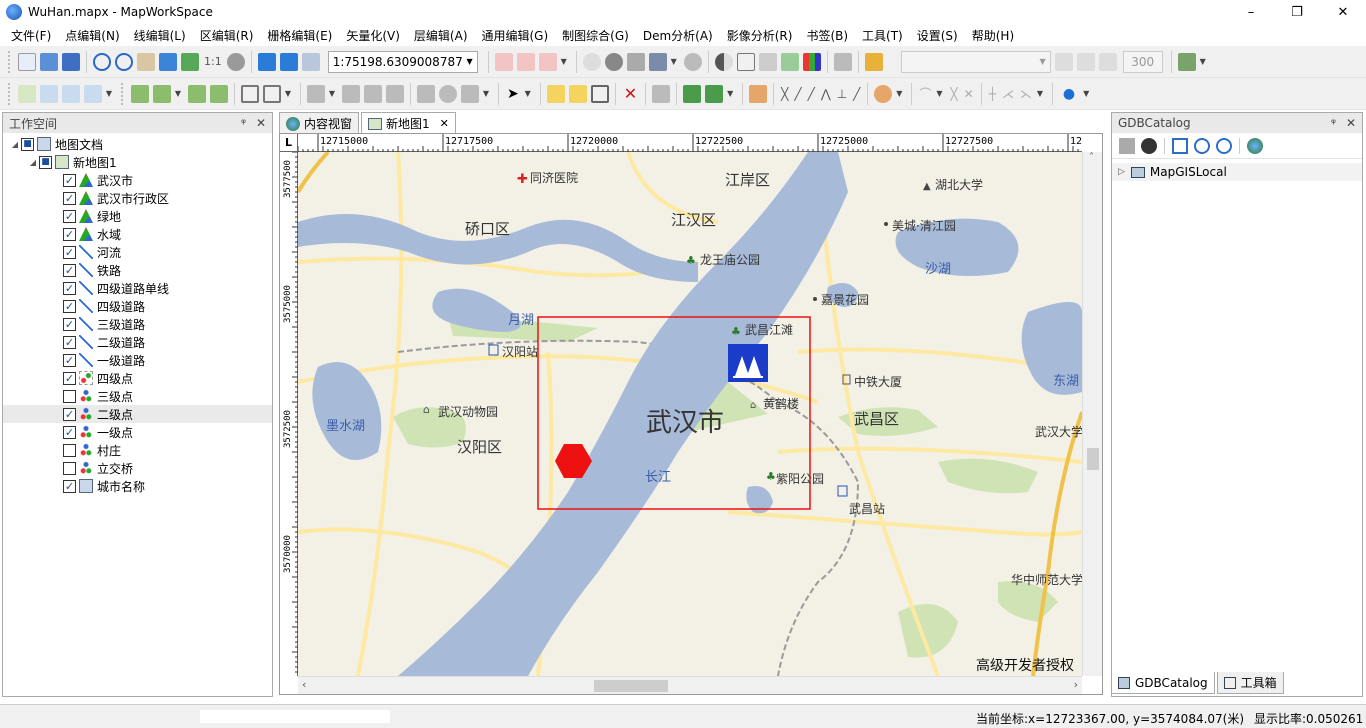  Describe the element at coordinates (426, 93) in the screenshot. I see `rect-icon` at that location.